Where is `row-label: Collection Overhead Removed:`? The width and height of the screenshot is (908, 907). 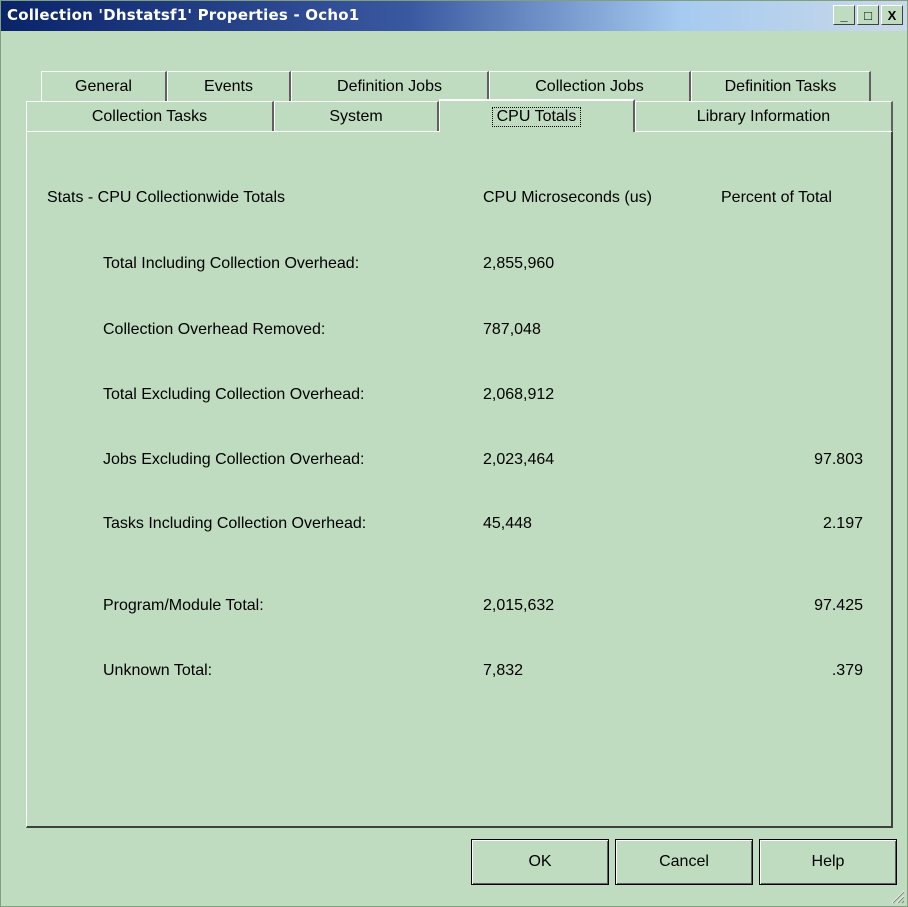 row-label: Collection Overhead Removed: is located at coordinates (214, 329).